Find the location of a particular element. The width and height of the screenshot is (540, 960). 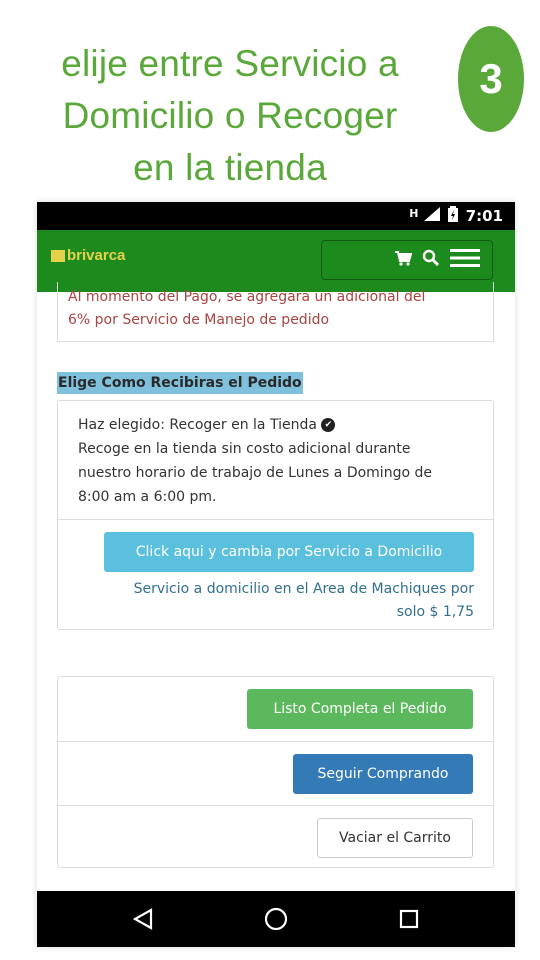

delivery-section-title: Elige Como Recibiras el Pedido is located at coordinates (180, 383).